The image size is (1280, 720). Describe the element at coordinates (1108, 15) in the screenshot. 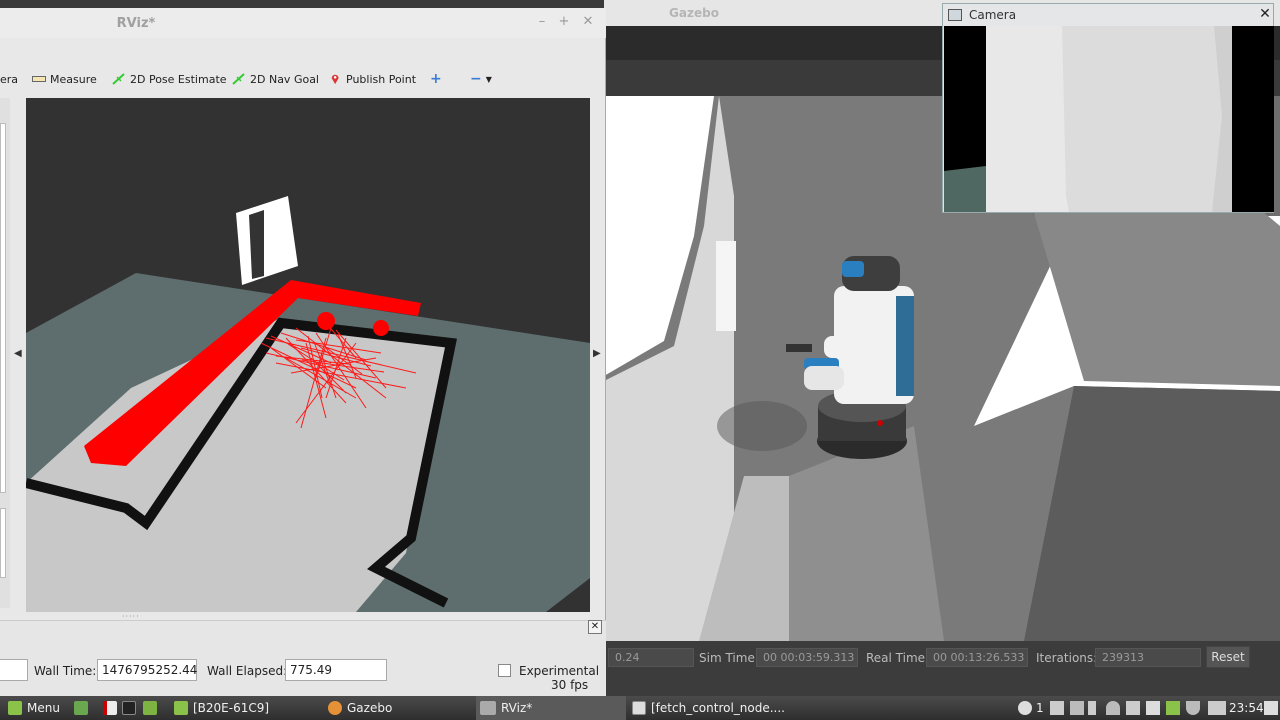

I see `camera-titlebar: Camera ✕` at that location.